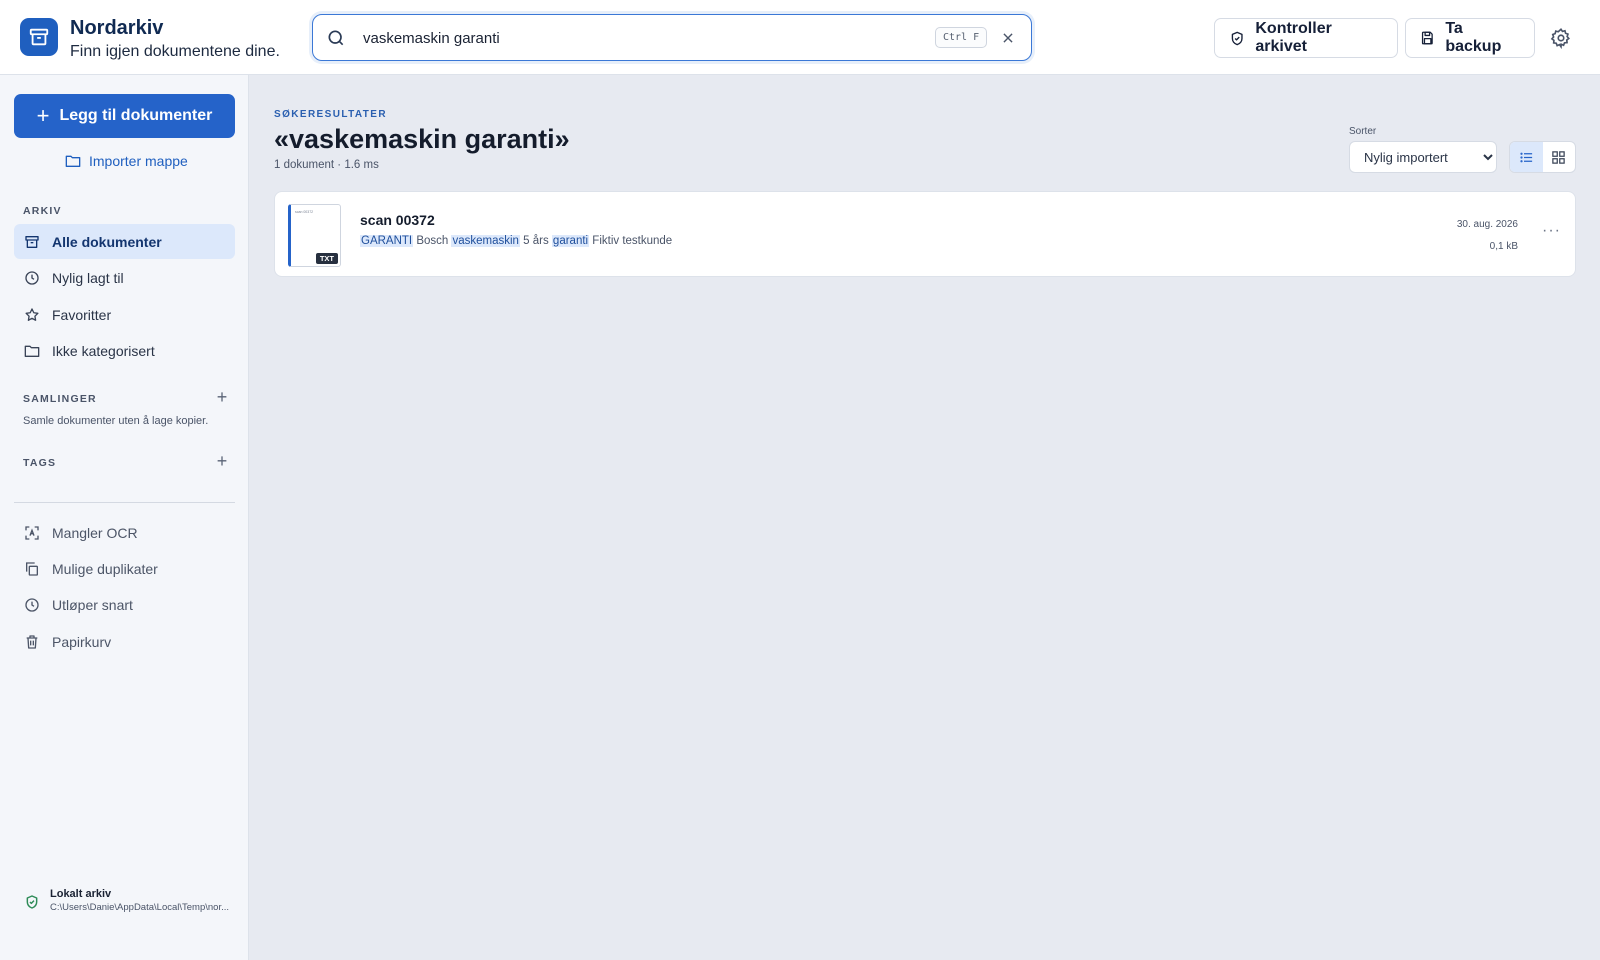 The image size is (1600, 960). What do you see at coordinates (32, 641) in the screenshot?
I see `trash-icon` at bounding box center [32, 641].